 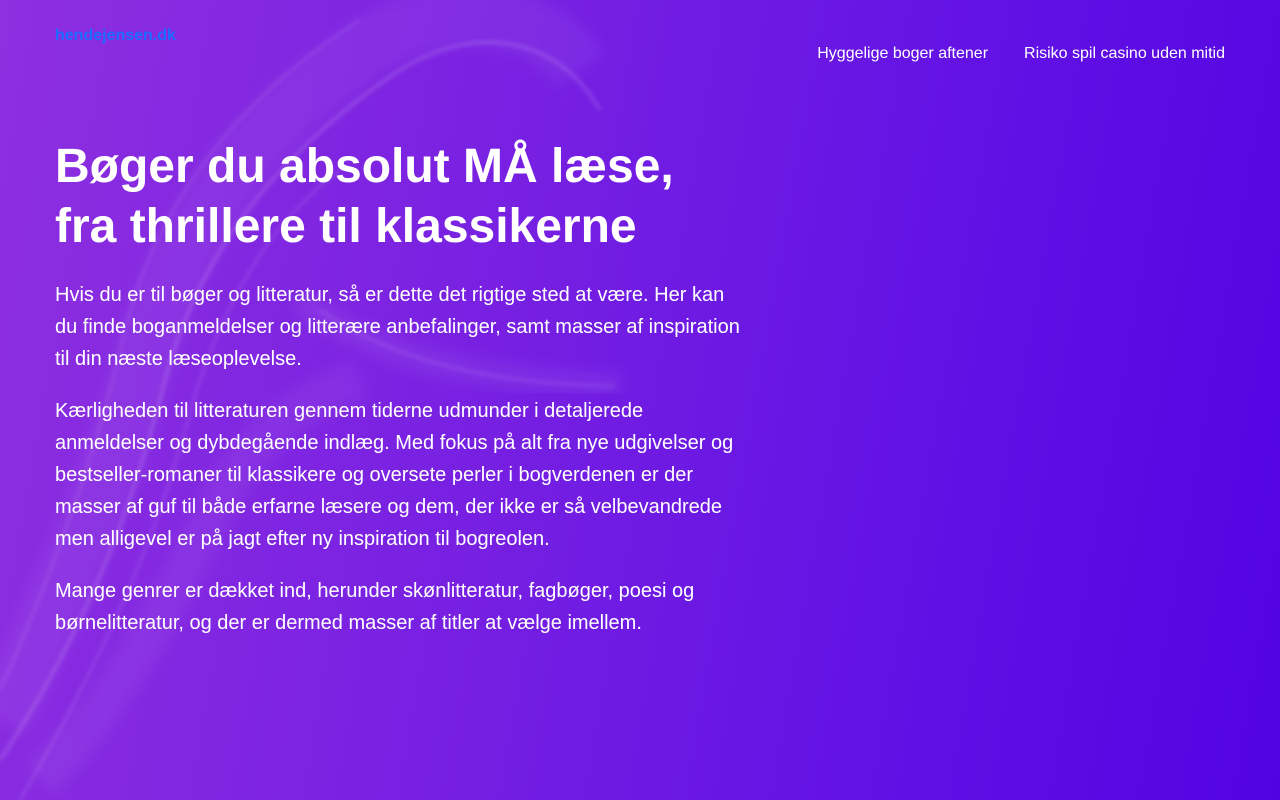 I want to click on site-logo-link: hendejensen.dk, so click(x=115, y=36).